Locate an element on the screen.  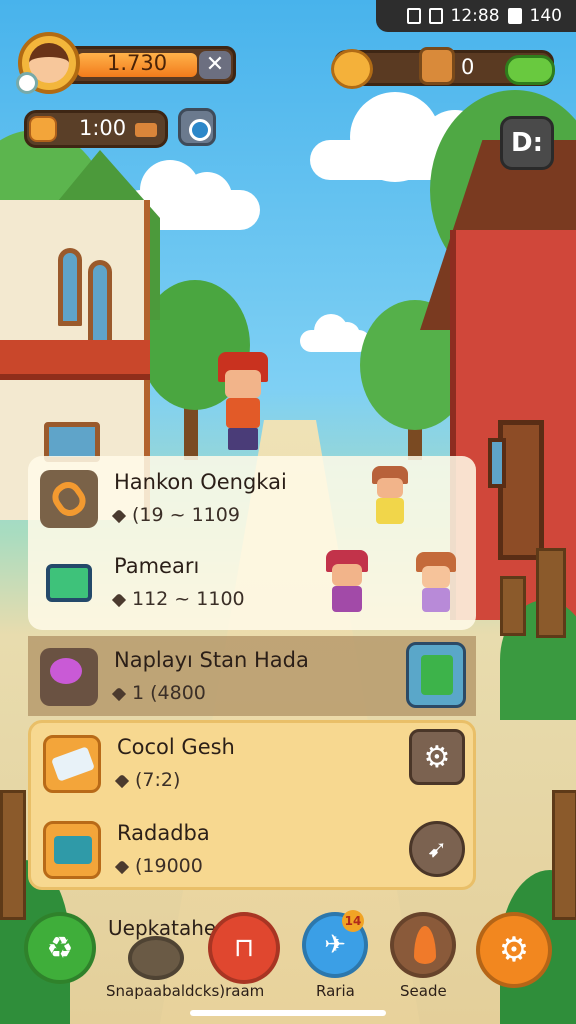
potion-icon is located at coordinates (69, 677).